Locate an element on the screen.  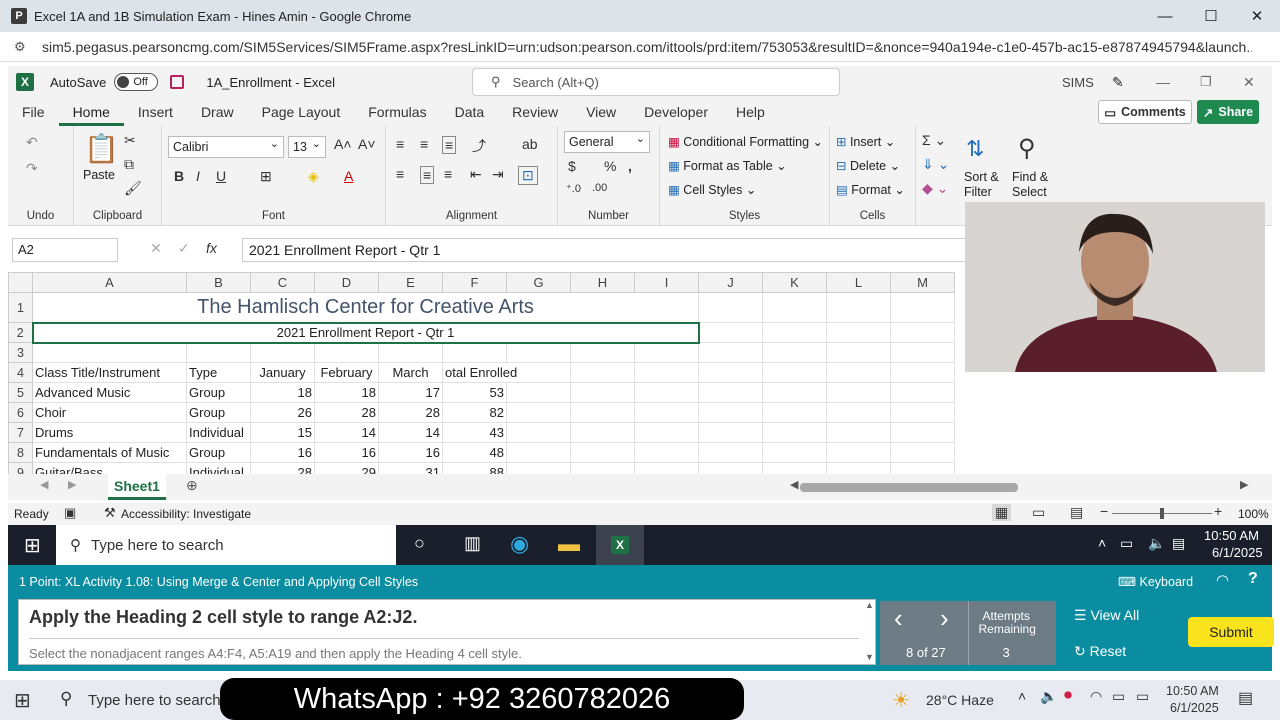
keyboard-button: ⌨ Keyboard is located at coordinates (1155, 581).